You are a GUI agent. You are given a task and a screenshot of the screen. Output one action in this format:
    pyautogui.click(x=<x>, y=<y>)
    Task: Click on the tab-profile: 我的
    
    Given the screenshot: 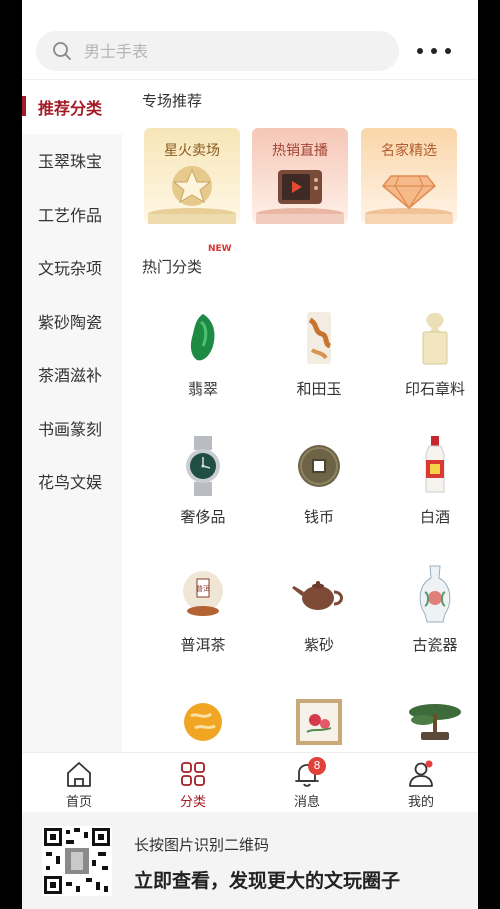 What is the action you would take?
    pyautogui.click(x=421, y=782)
    